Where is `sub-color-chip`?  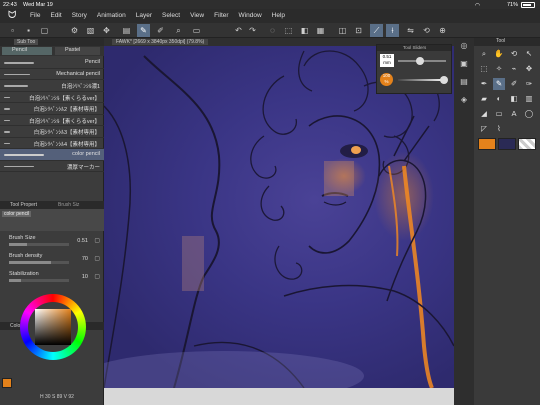 sub-color-chip is located at coordinates (507, 144).